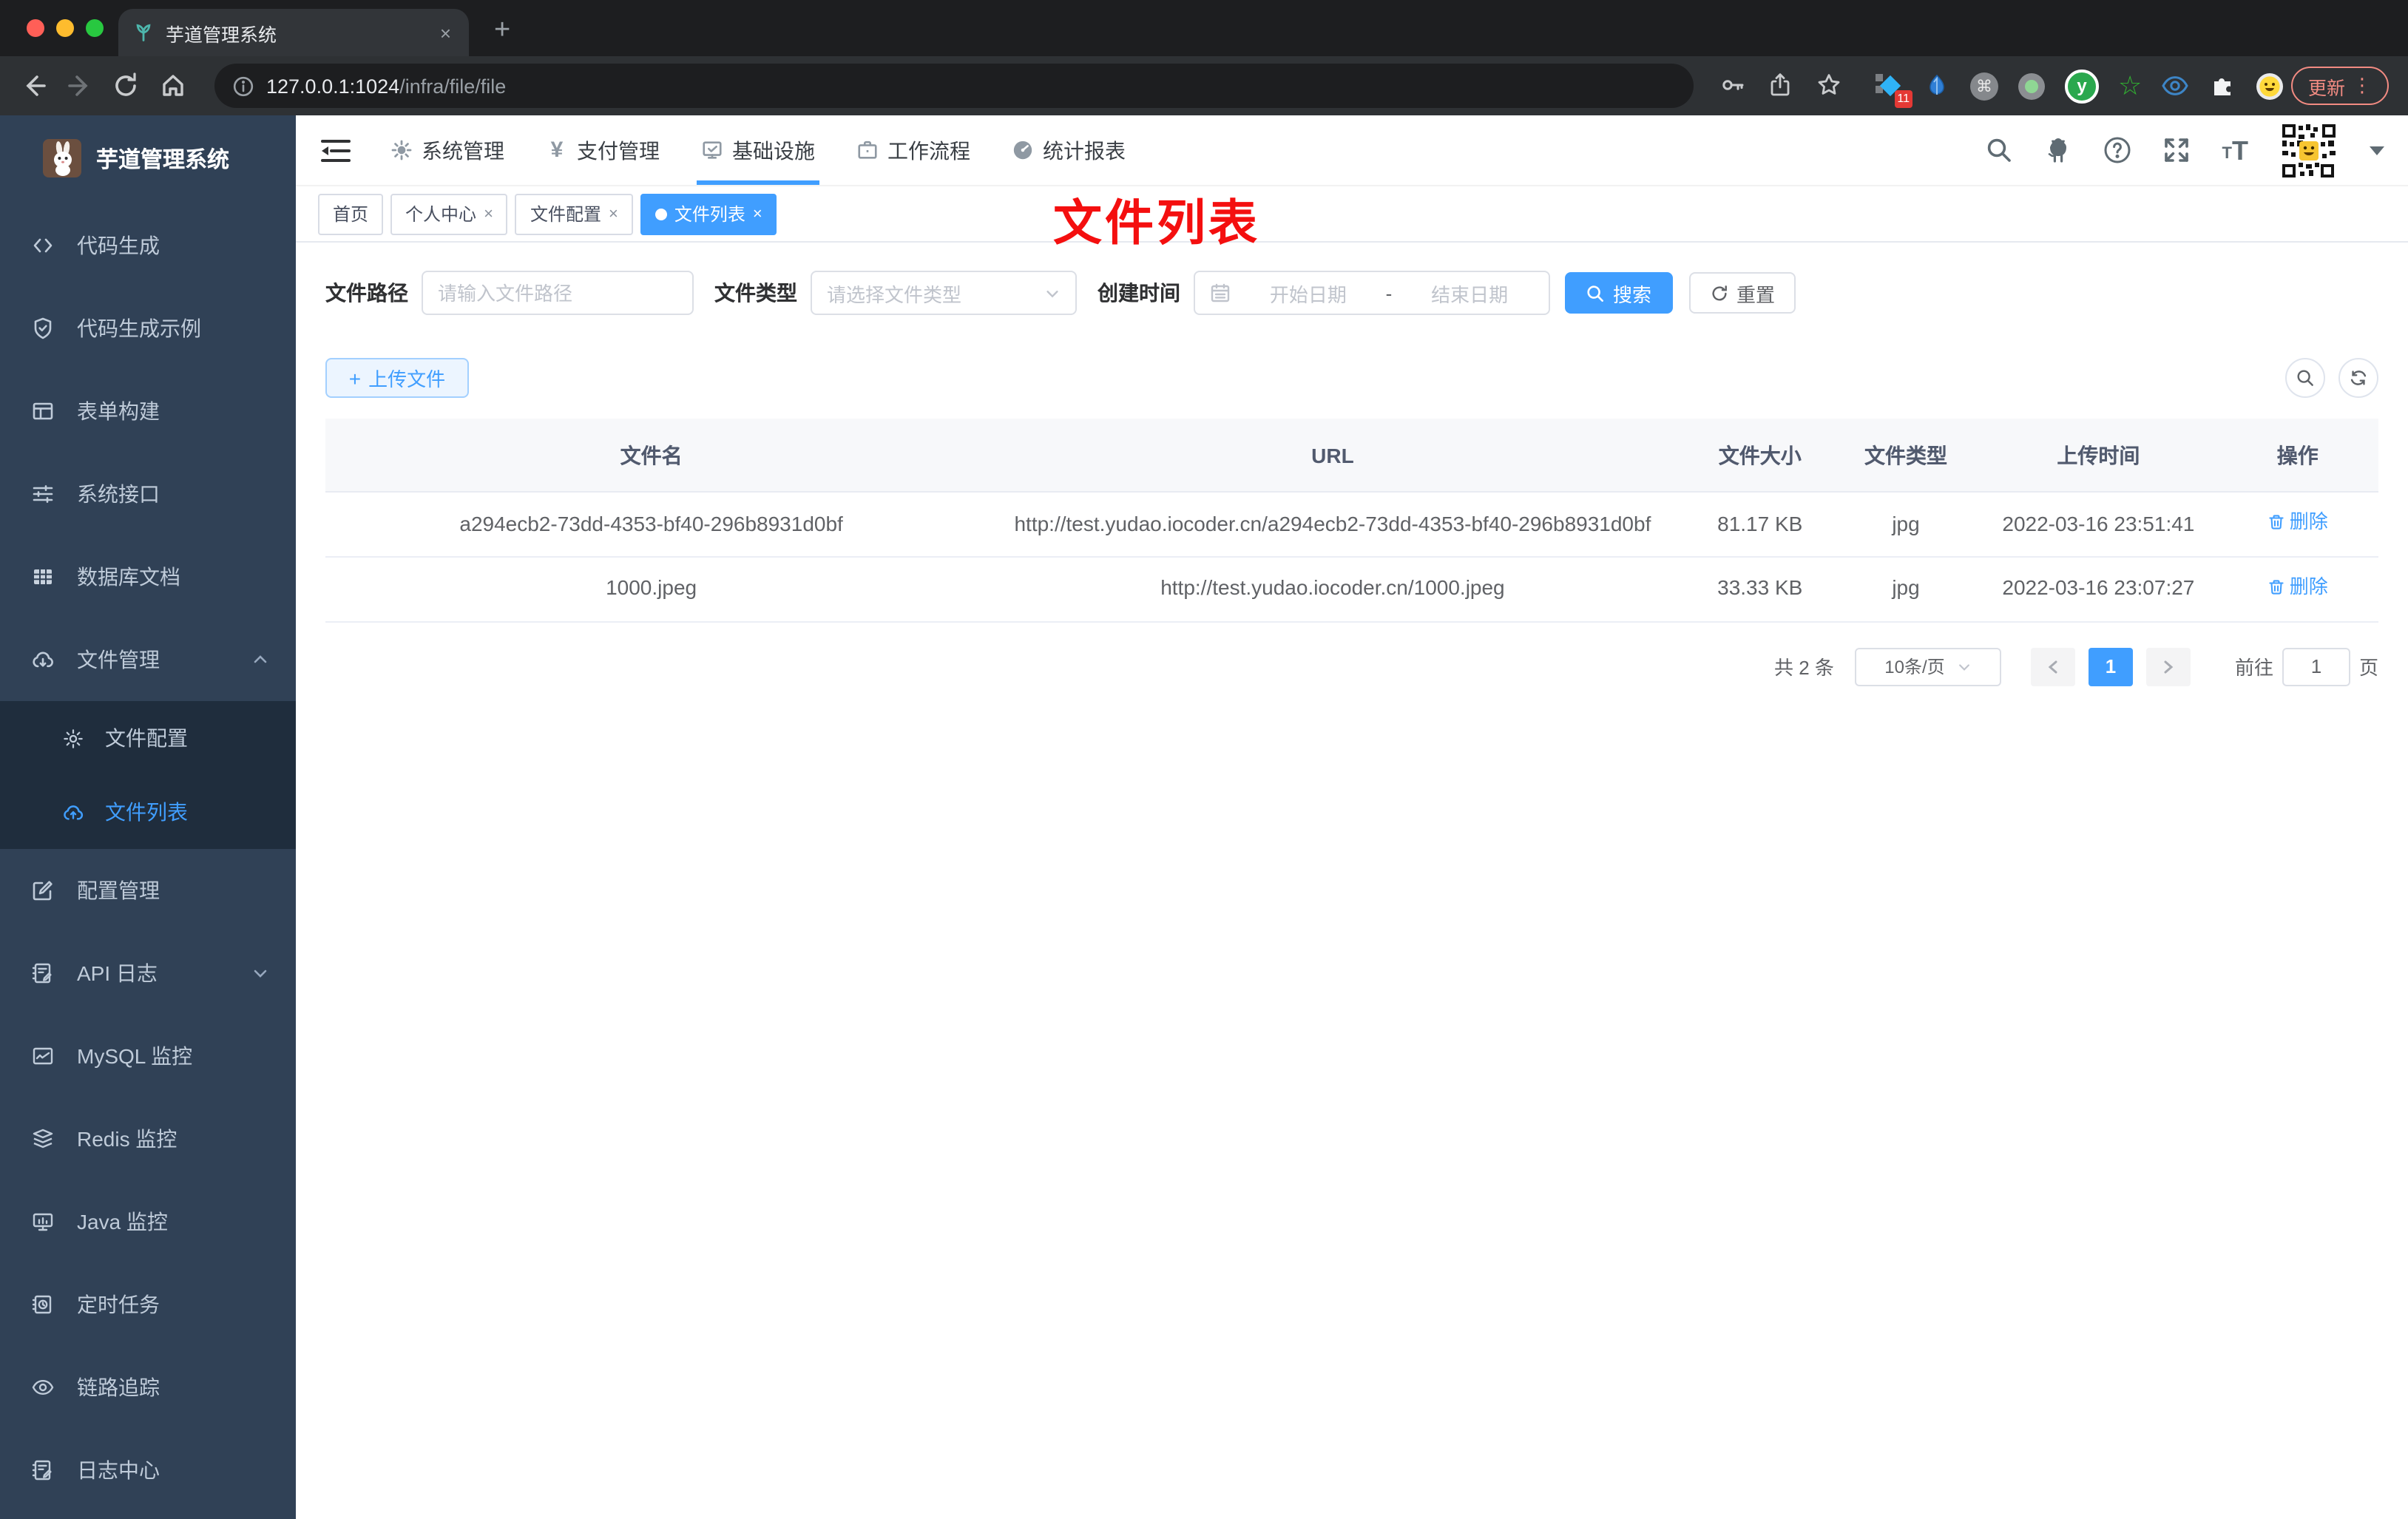 The height and width of the screenshot is (1519, 2408). I want to click on sidebar-item-mysql-monitor: MySQL 监控, so click(148, 1056).